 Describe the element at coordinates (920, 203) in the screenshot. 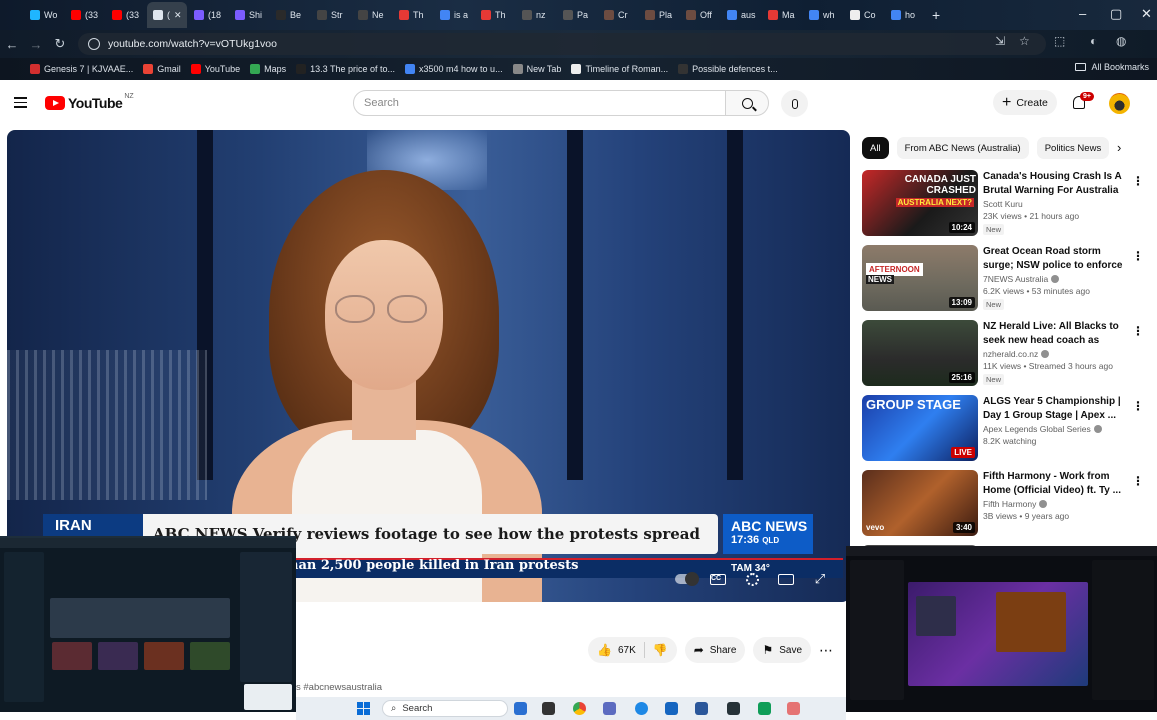

I see `video-thumbnail: CANADA JUST CRASHED AUSTRALIA NEXT? 10:24` at that location.